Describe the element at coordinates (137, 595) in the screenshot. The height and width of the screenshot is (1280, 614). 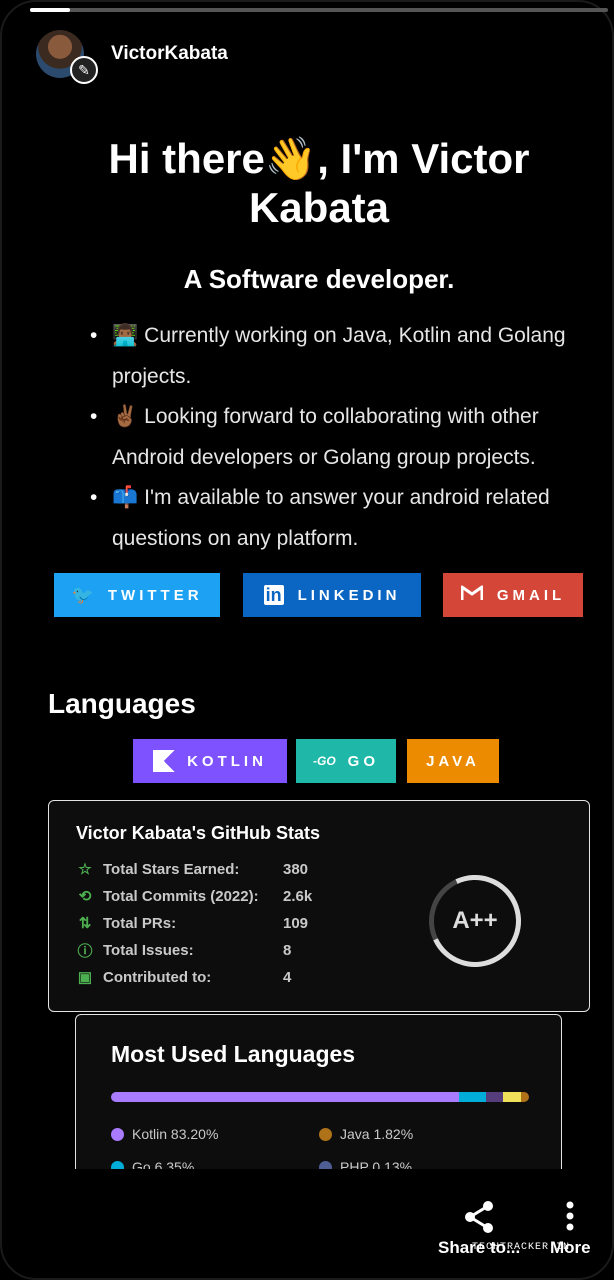
I see `twitter-badge: 🐦 TWITTER` at that location.